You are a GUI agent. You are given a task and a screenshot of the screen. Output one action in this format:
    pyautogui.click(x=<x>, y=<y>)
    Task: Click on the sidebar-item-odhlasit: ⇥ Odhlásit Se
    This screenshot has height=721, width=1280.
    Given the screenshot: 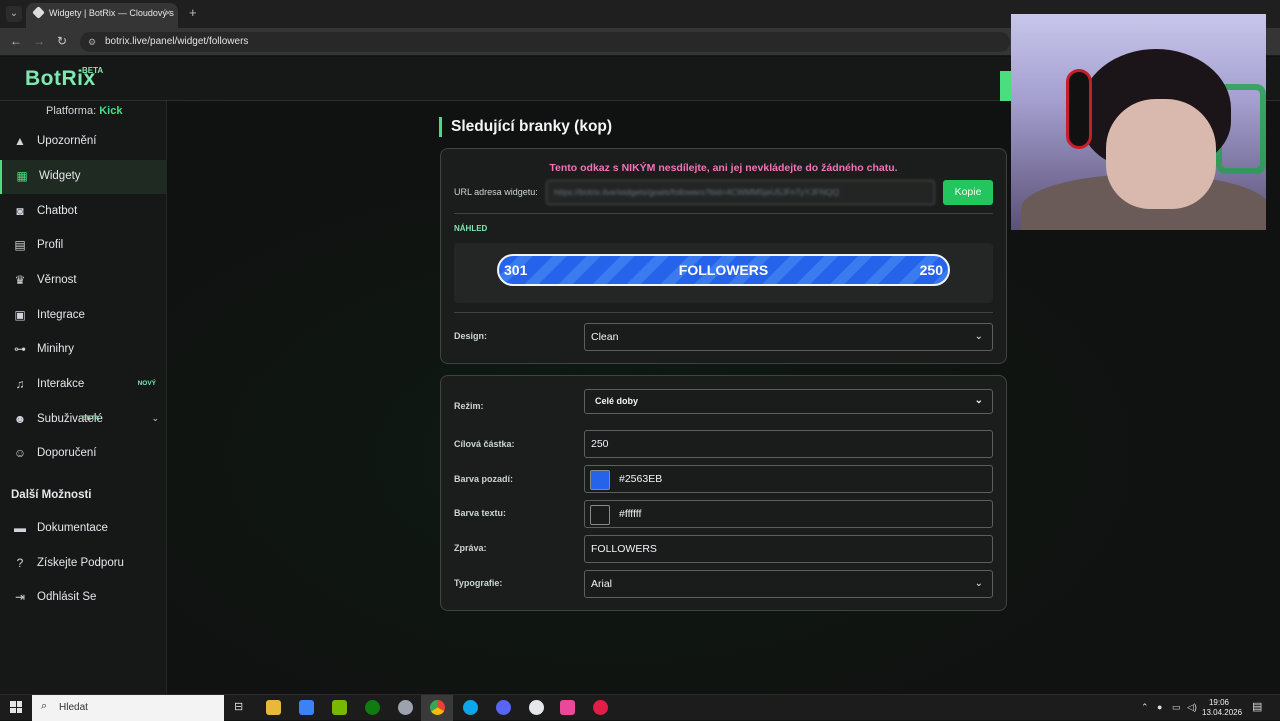 What is the action you would take?
    pyautogui.click(x=83, y=598)
    